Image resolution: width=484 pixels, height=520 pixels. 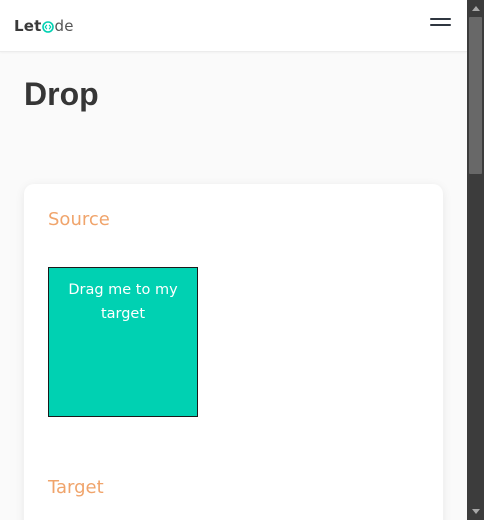 I want to click on code-brackets-icon, so click(x=48, y=26).